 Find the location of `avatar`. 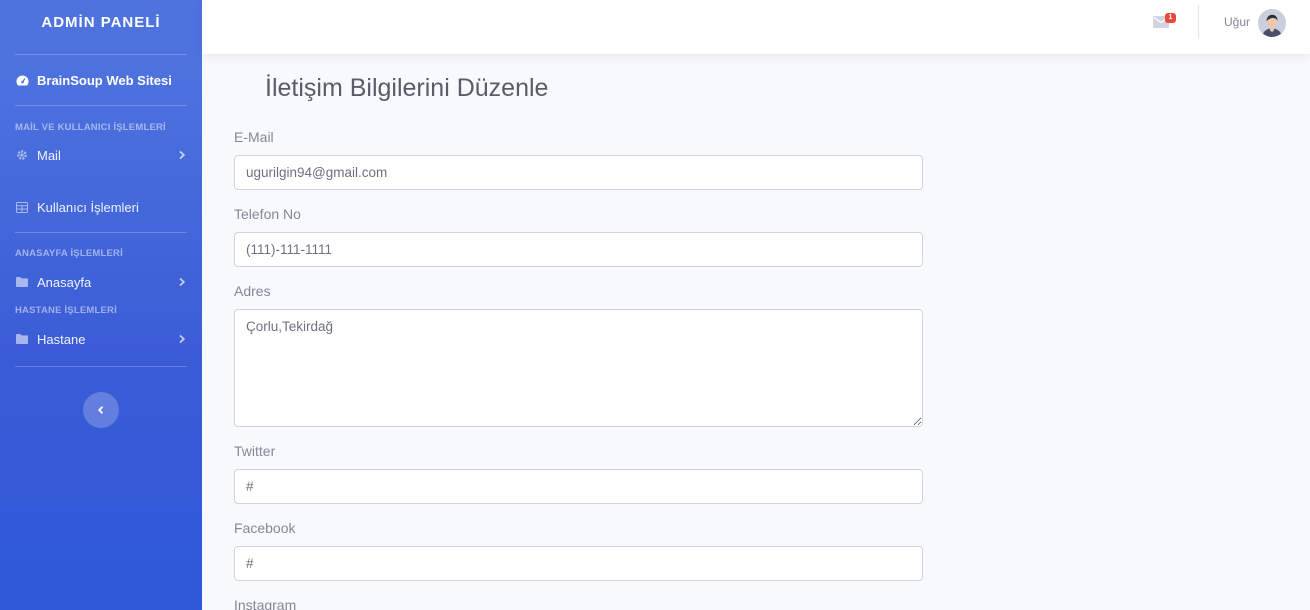

avatar is located at coordinates (1272, 23).